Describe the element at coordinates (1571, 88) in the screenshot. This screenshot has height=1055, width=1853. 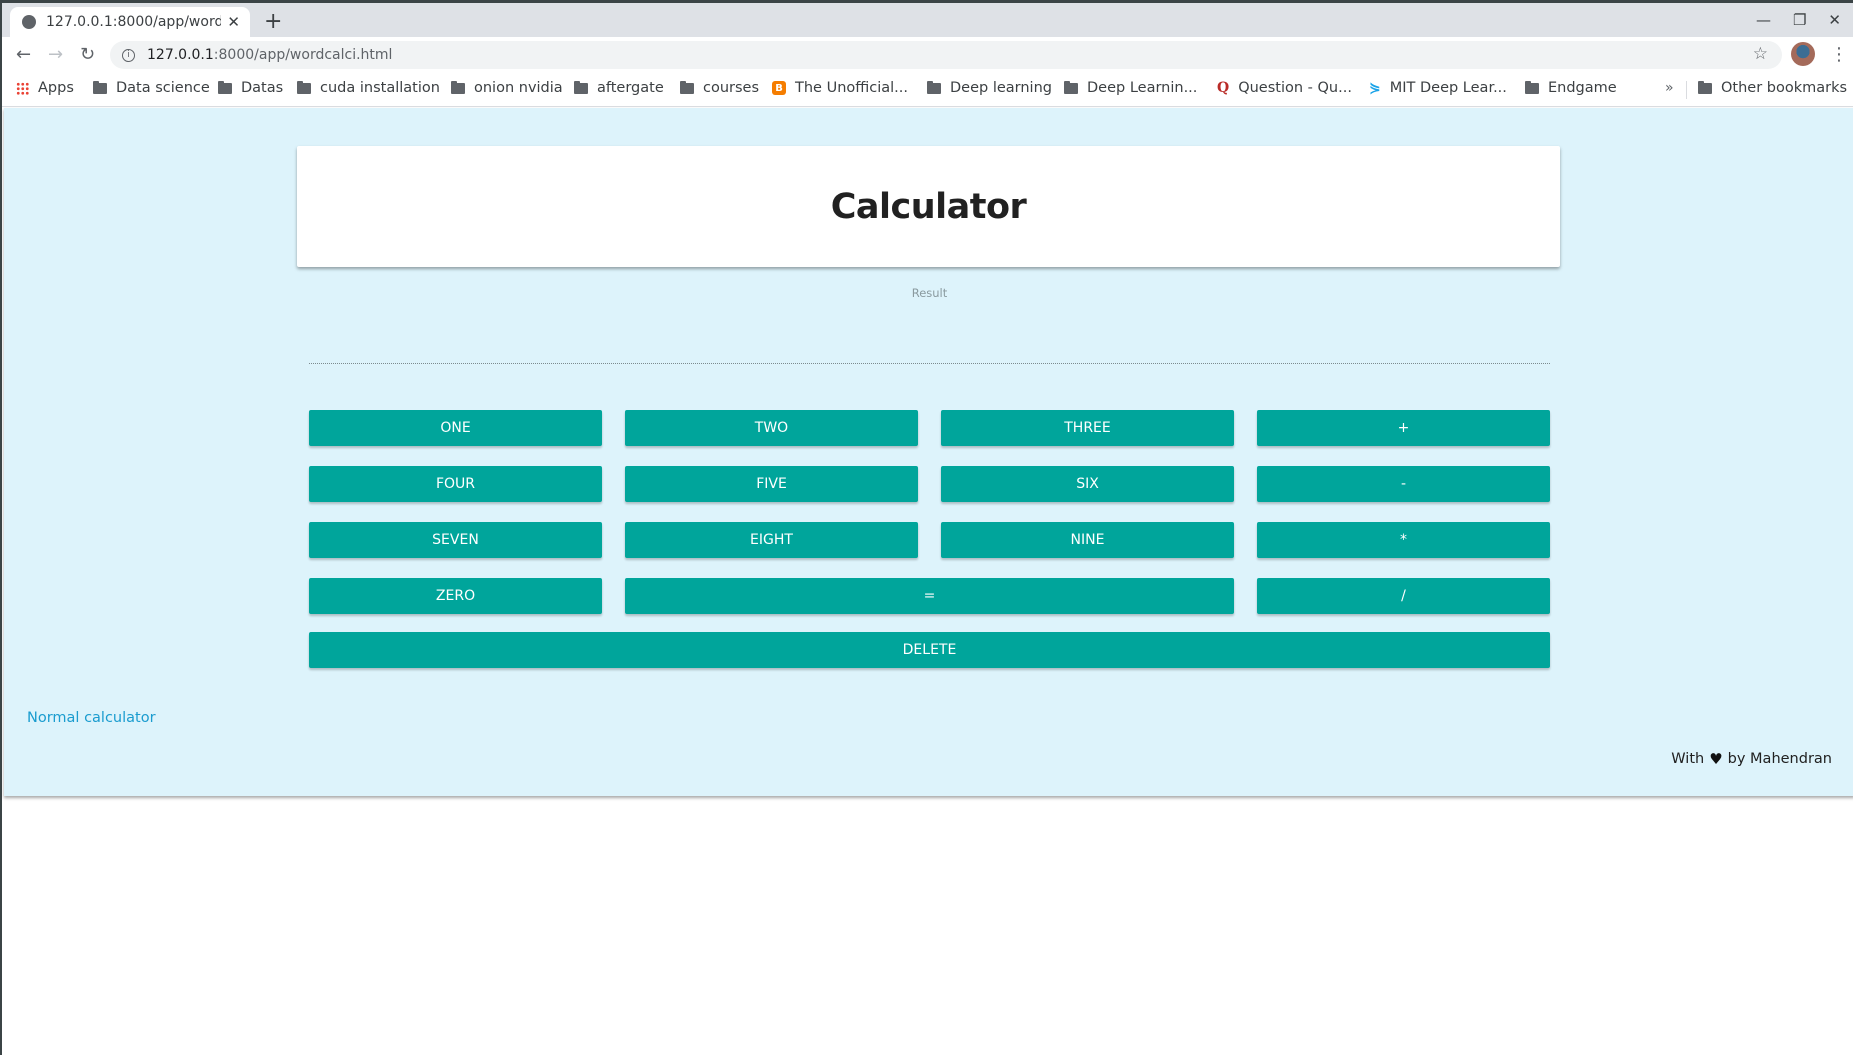
I see `bookmark-endgame: Endgame` at that location.